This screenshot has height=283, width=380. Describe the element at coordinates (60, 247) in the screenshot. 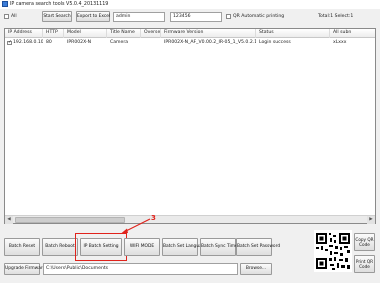

I see `batch-reboot-button: Batch Reboot` at that location.